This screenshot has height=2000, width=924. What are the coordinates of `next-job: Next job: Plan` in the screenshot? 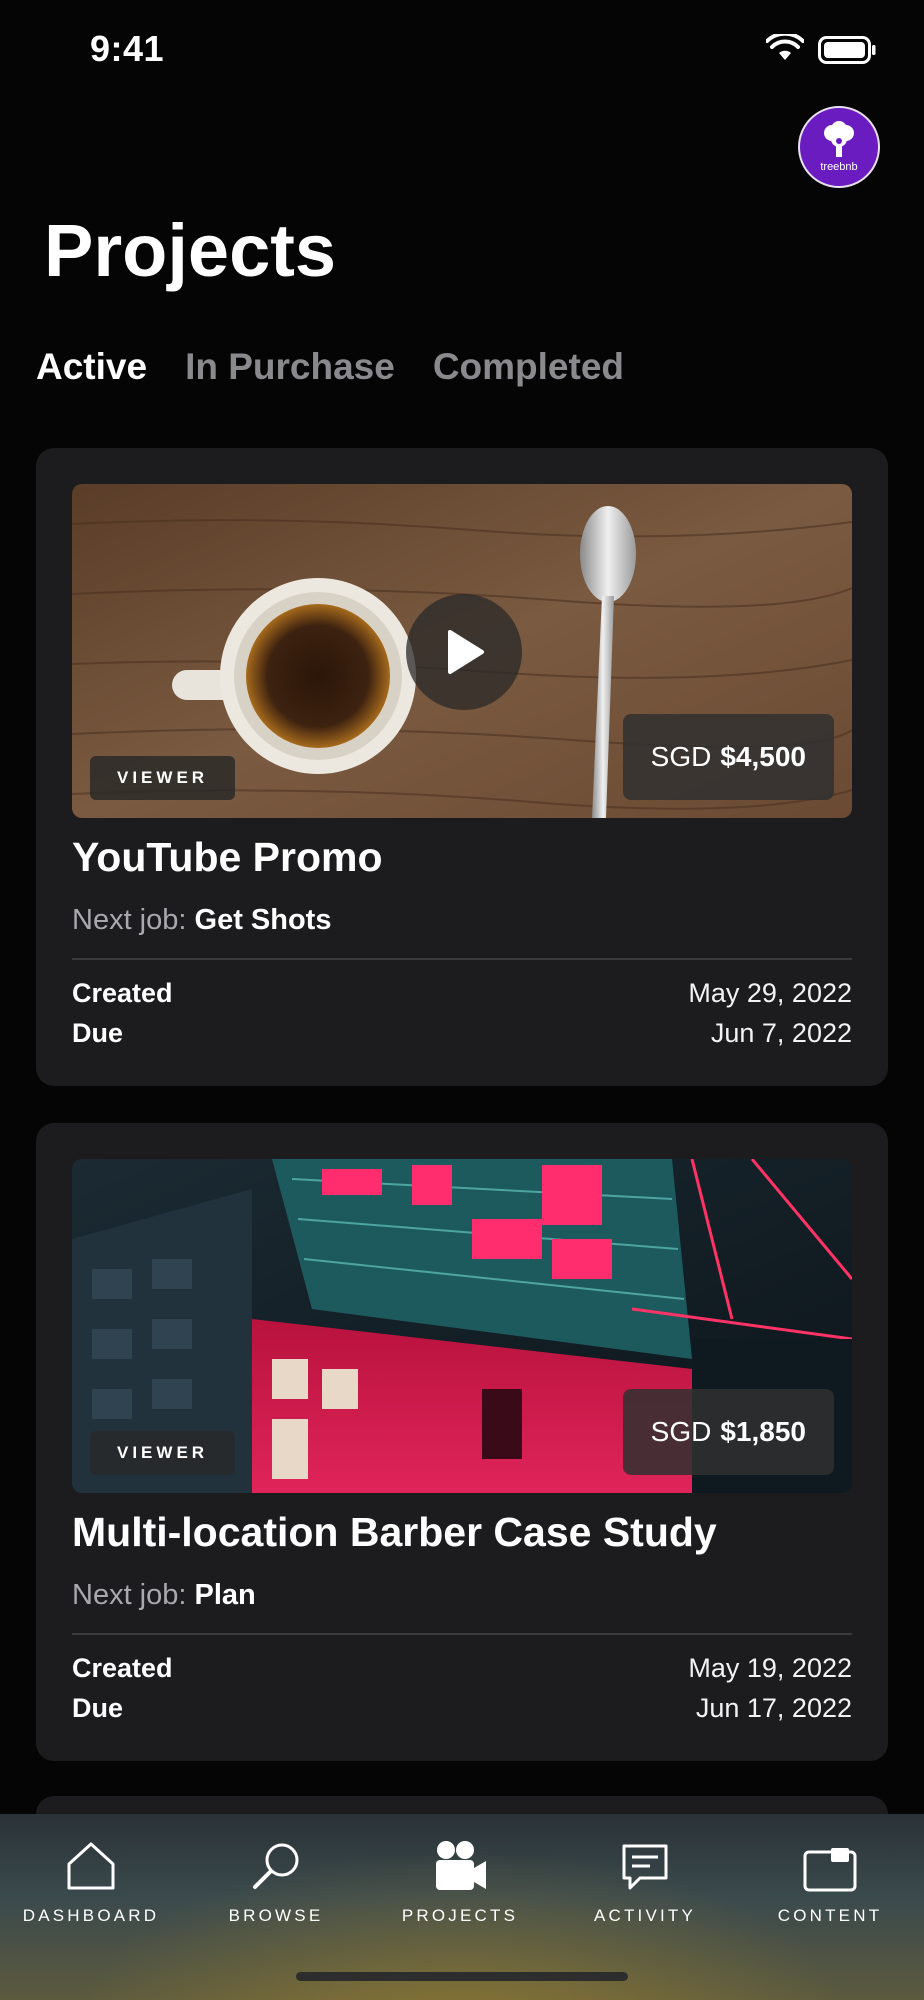 It's located at (164, 1595).